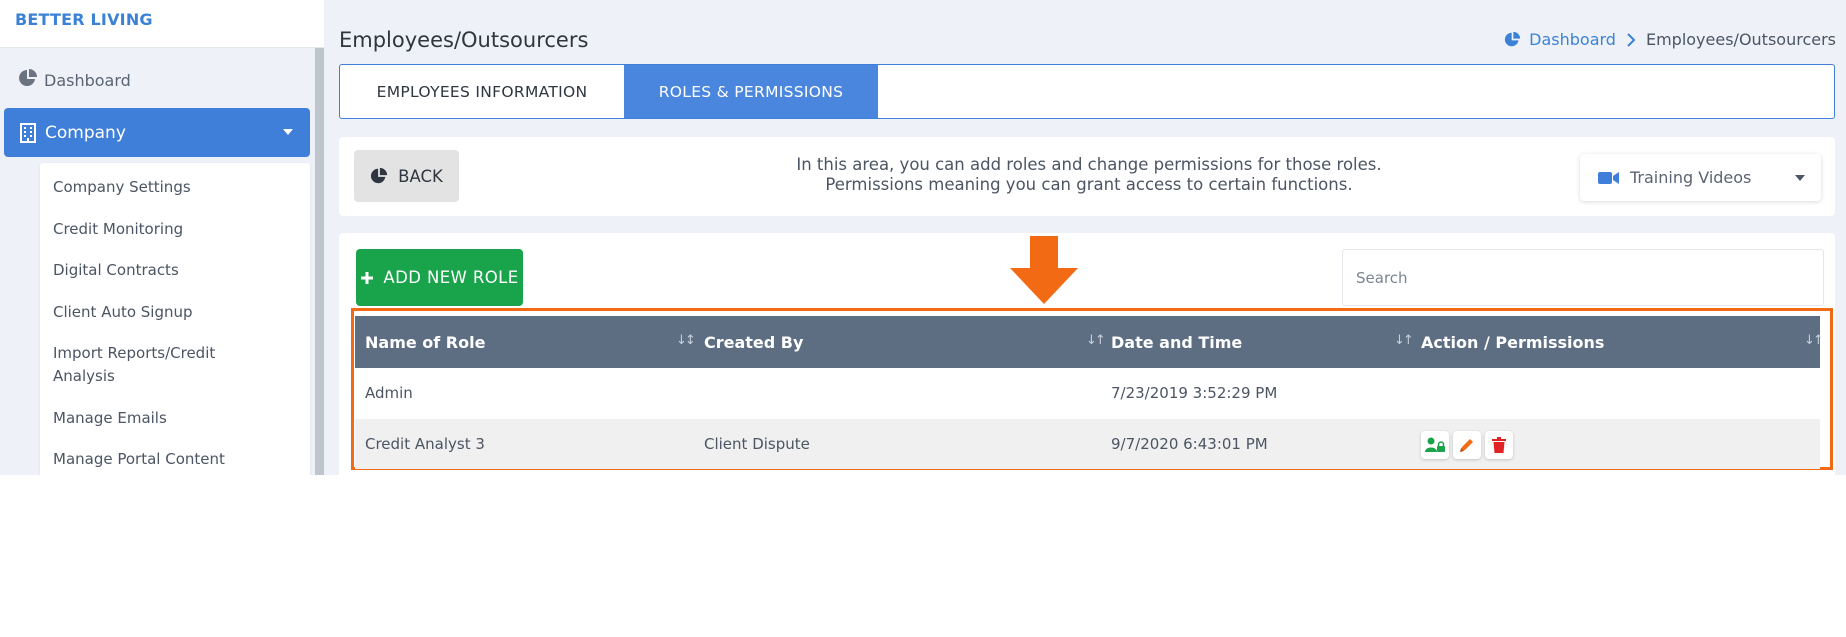  I want to click on chevron-right-icon, so click(1631, 39).